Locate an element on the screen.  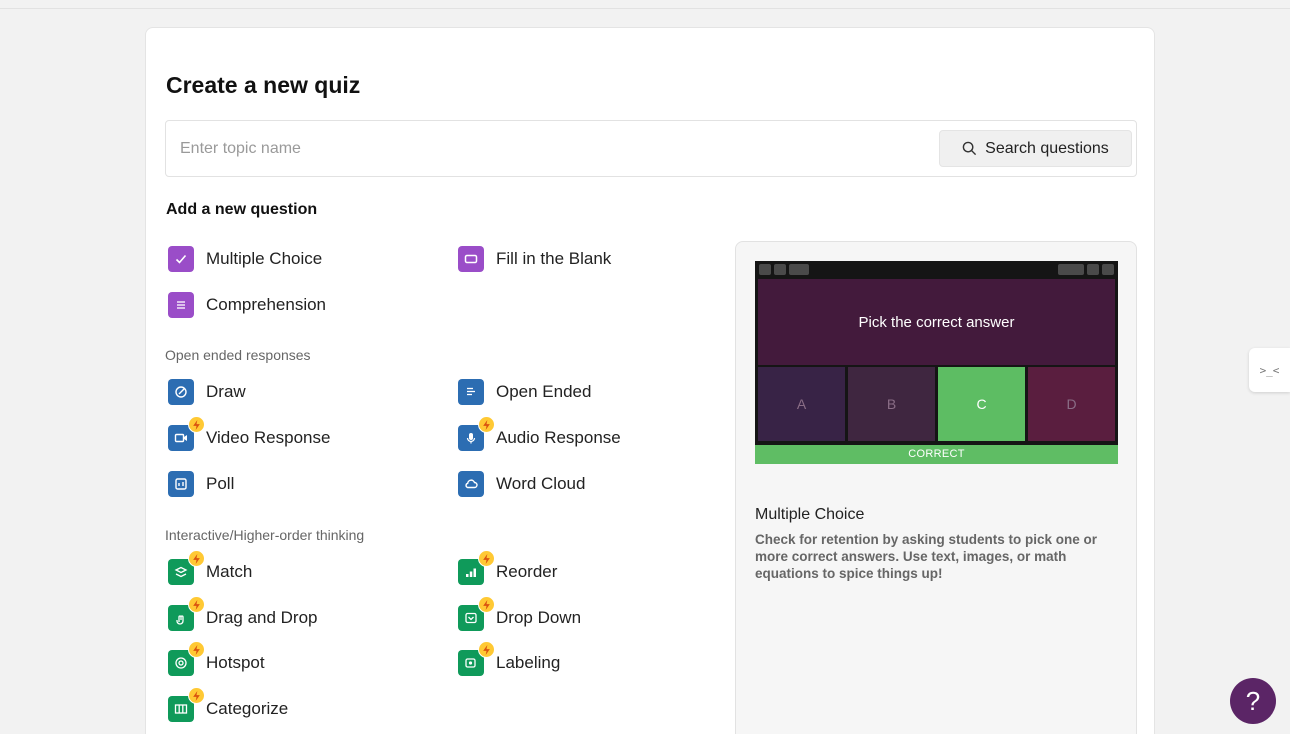
preview-toolbar-left is located at coordinates (784, 269).